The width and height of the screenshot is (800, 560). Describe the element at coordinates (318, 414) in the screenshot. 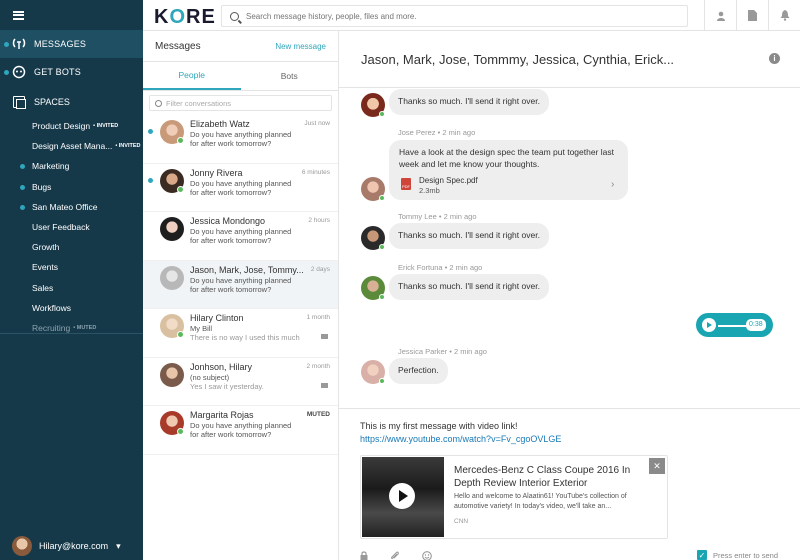

I see `conversation-time: MUTED` at that location.